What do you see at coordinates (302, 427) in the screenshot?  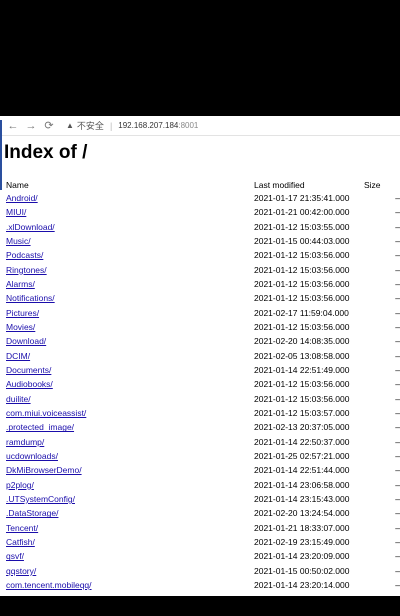 I see `last-modified: 2021-02-13 20:37:05.000` at bounding box center [302, 427].